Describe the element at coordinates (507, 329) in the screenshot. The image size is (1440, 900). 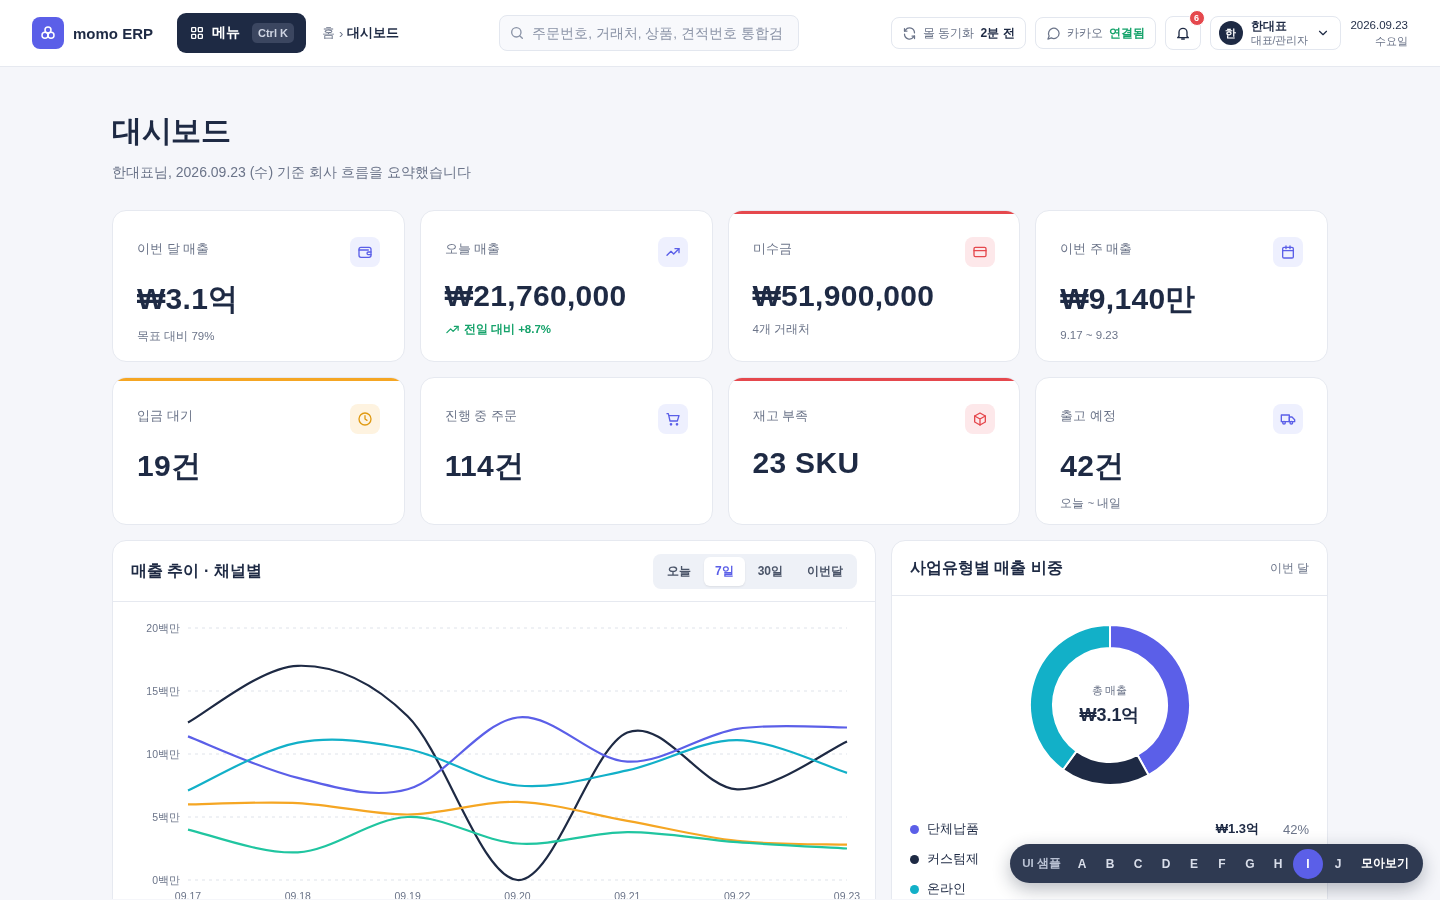
I see `kpi-change: 전일 대비 +8.7%` at that location.